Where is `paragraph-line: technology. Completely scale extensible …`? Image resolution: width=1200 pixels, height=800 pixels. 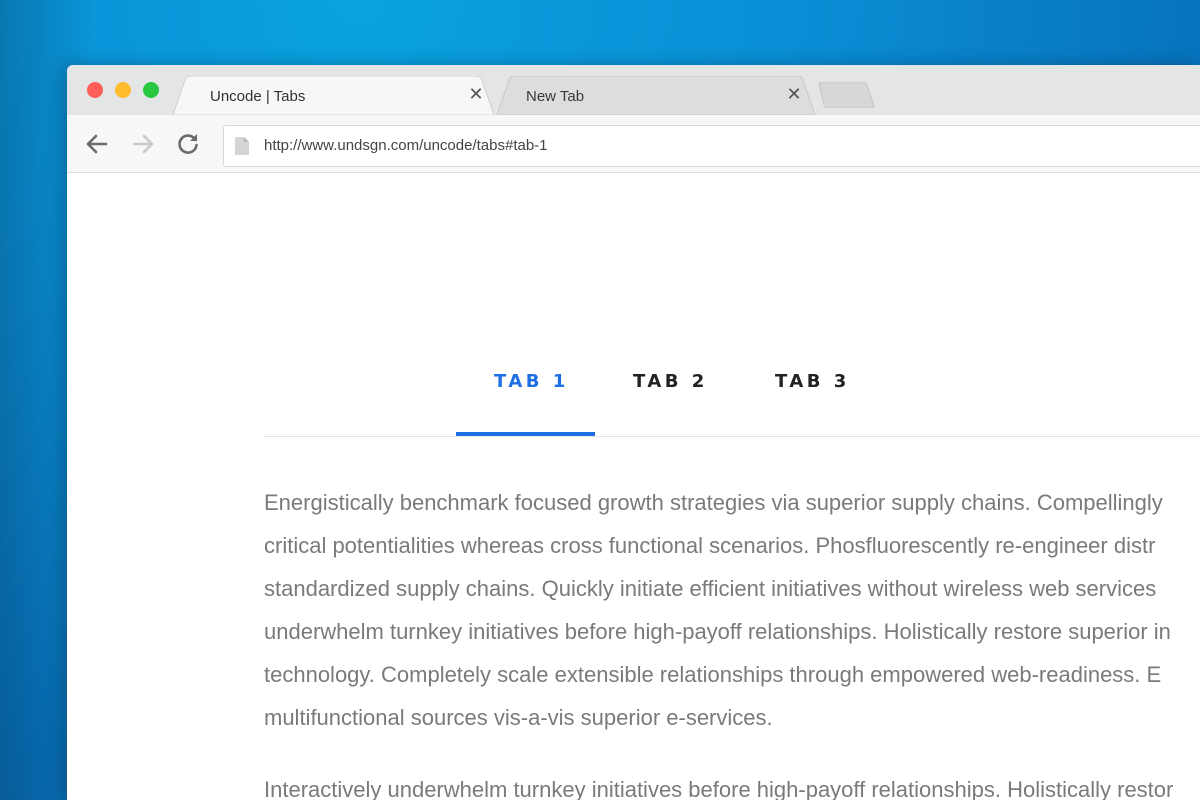
paragraph-line: technology. Completely scale extensible … is located at coordinates (713, 674).